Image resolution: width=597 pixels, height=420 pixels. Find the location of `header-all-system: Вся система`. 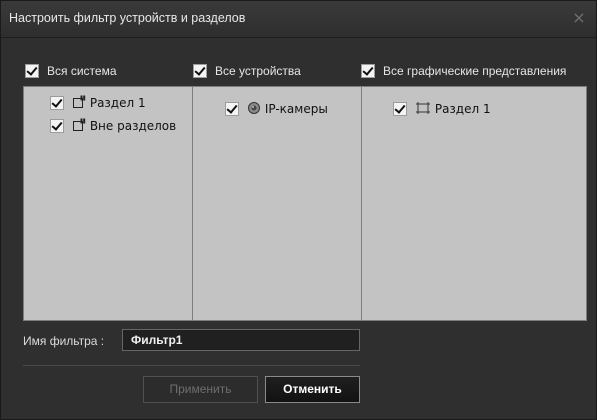

header-all-system: Вся система is located at coordinates (71, 70).